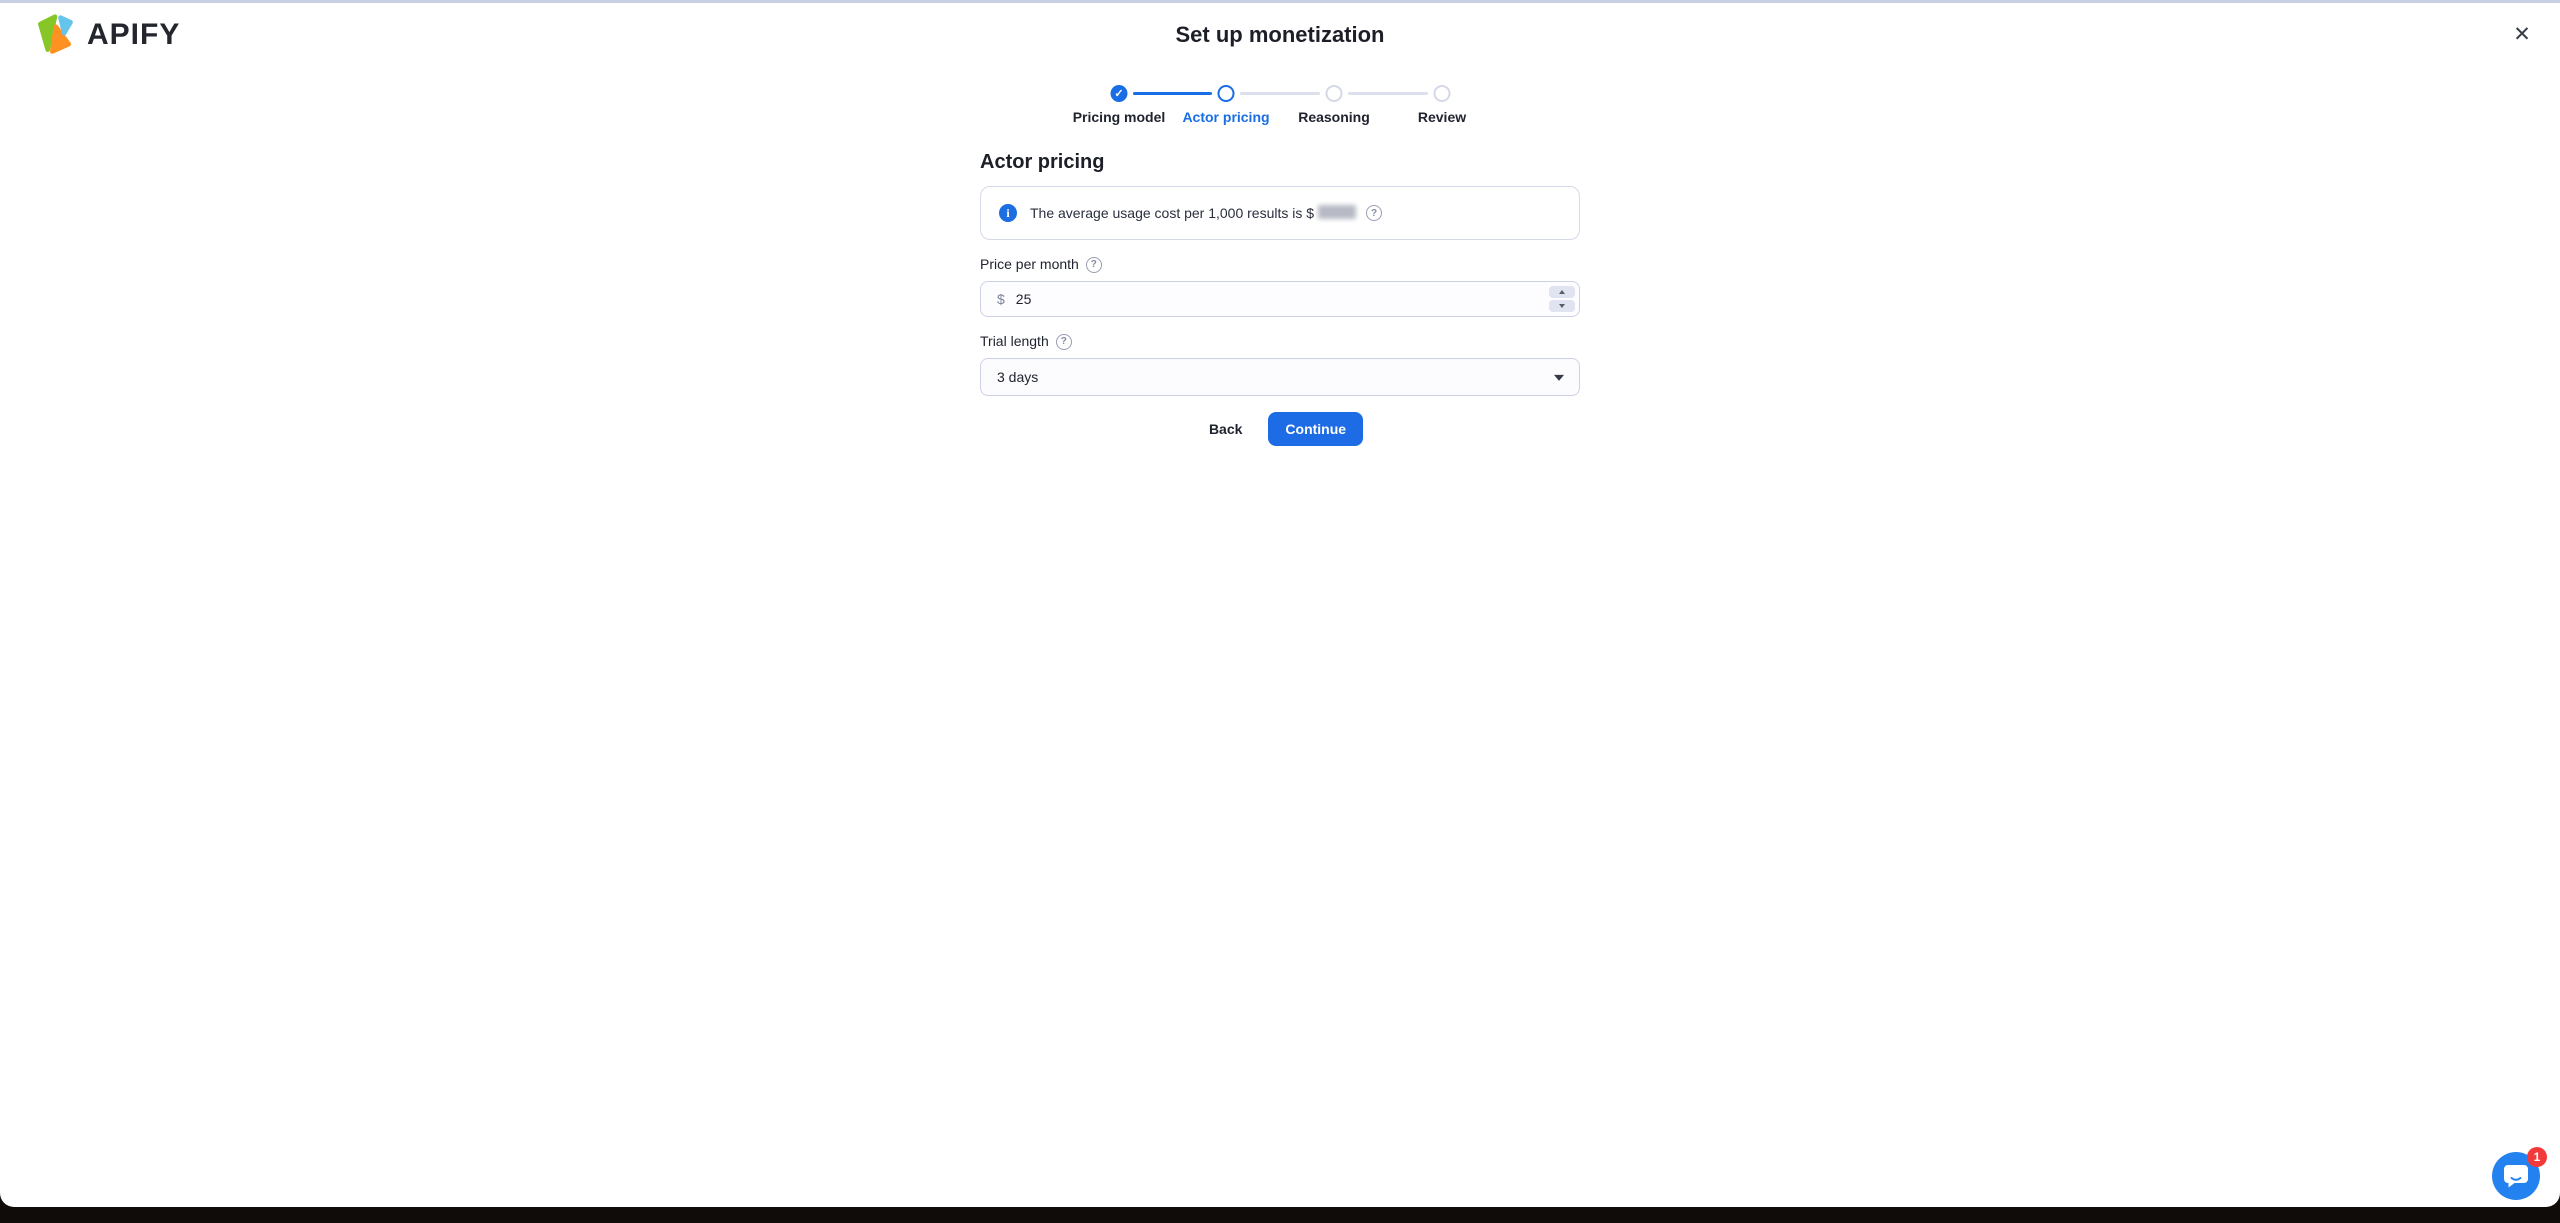 The image size is (2560, 1223). I want to click on currency-prefix: $, so click(1001, 299).